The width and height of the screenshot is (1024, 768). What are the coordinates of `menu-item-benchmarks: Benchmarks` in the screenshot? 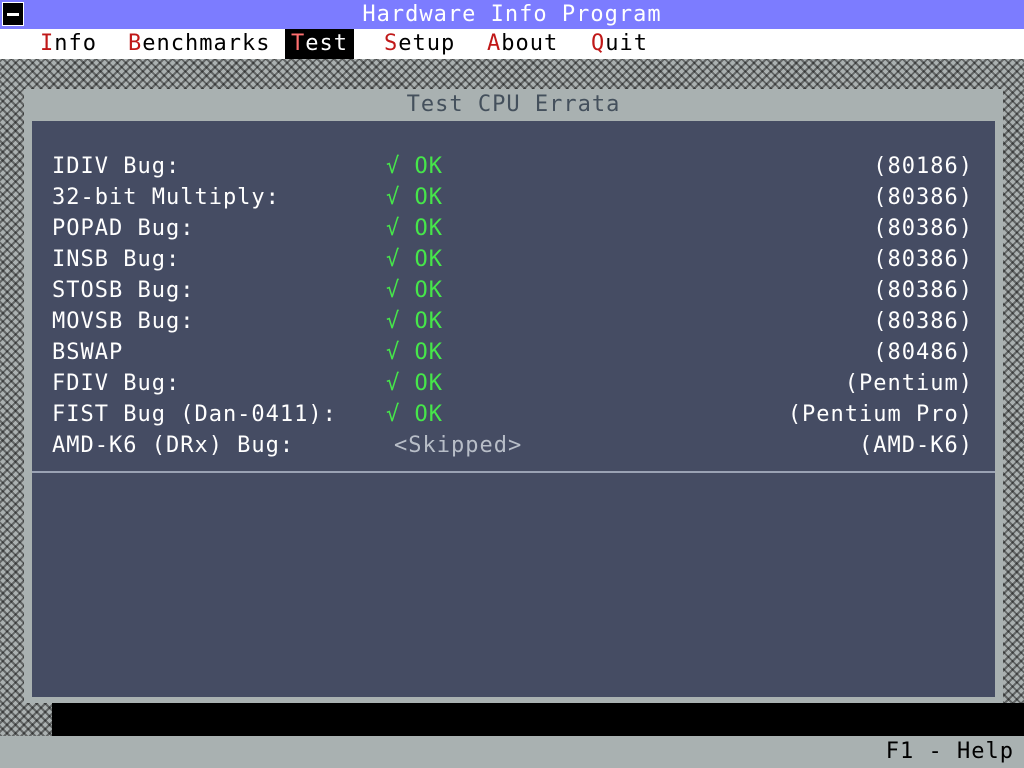 It's located at (199, 44).